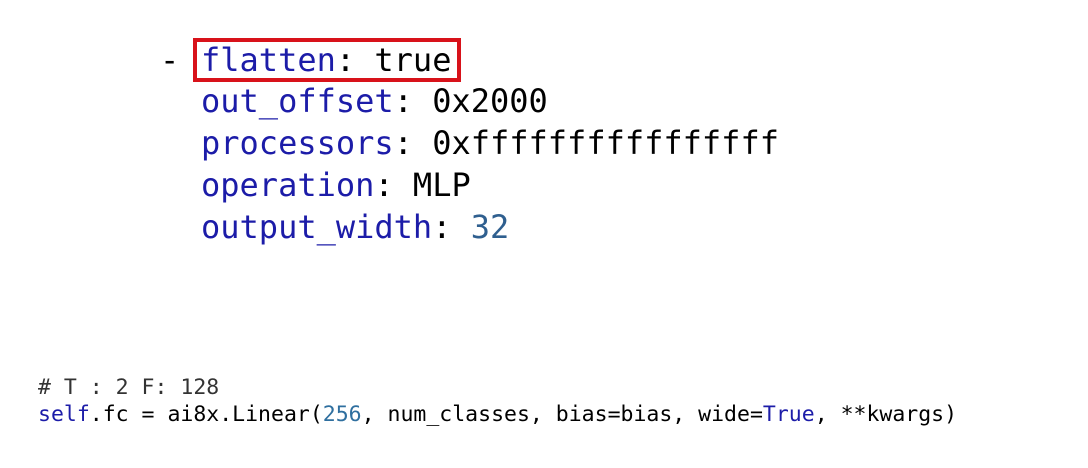  What do you see at coordinates (490, 227) in the screenshot?
I see `yaml-value: 32` at bounding box center [490, 227].